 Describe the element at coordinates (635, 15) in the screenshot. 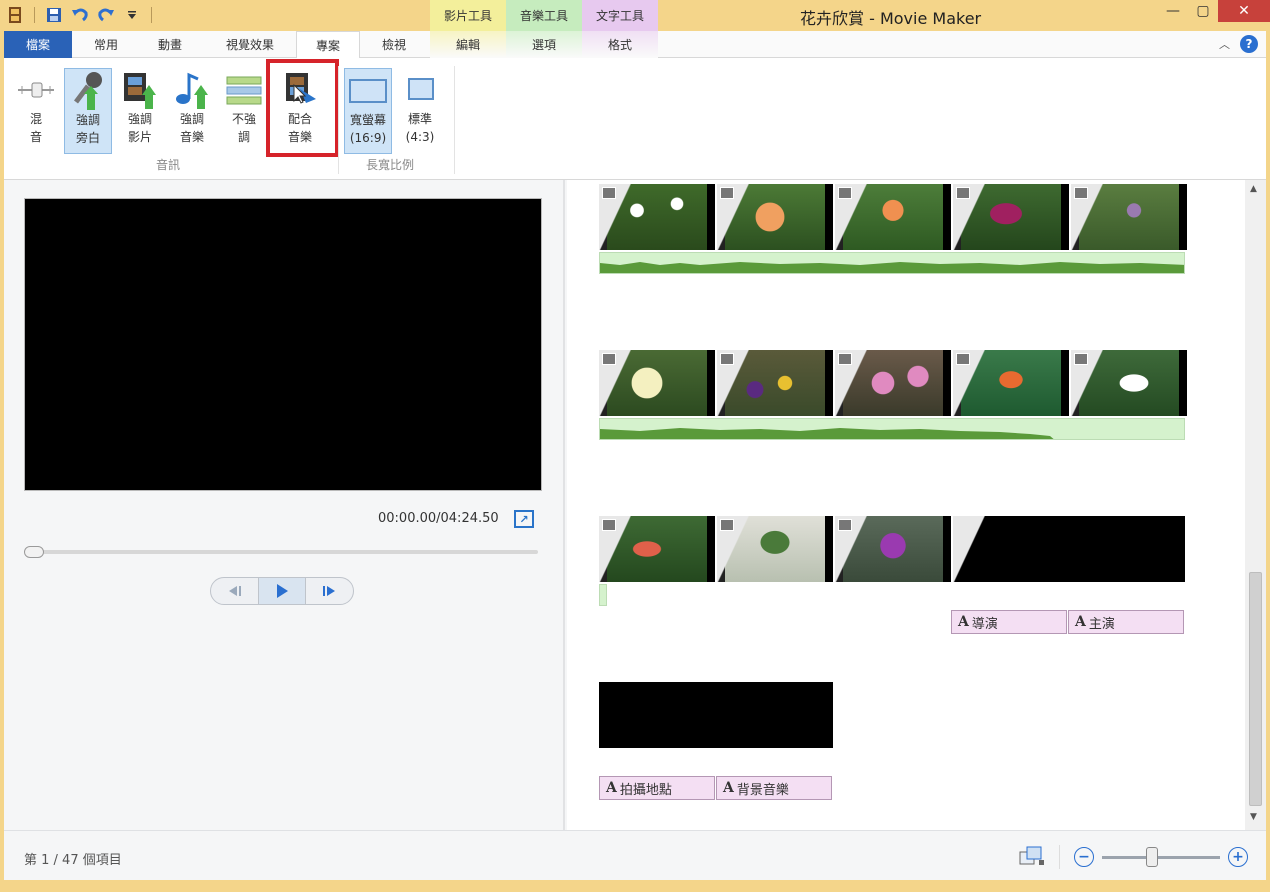

I see `title-bar: 影片工具 音樂工具 文字工具 花卉欣賞 - Movie Maker — ▢ ✕` at that location.